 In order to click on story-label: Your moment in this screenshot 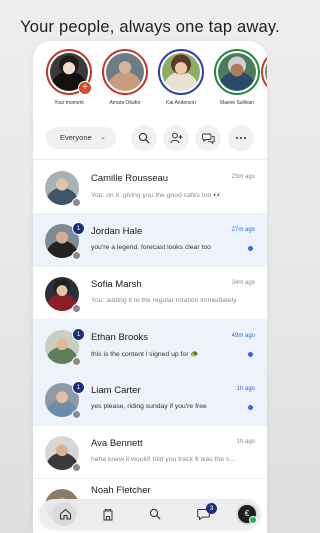, I will do `click(69, 103)`.